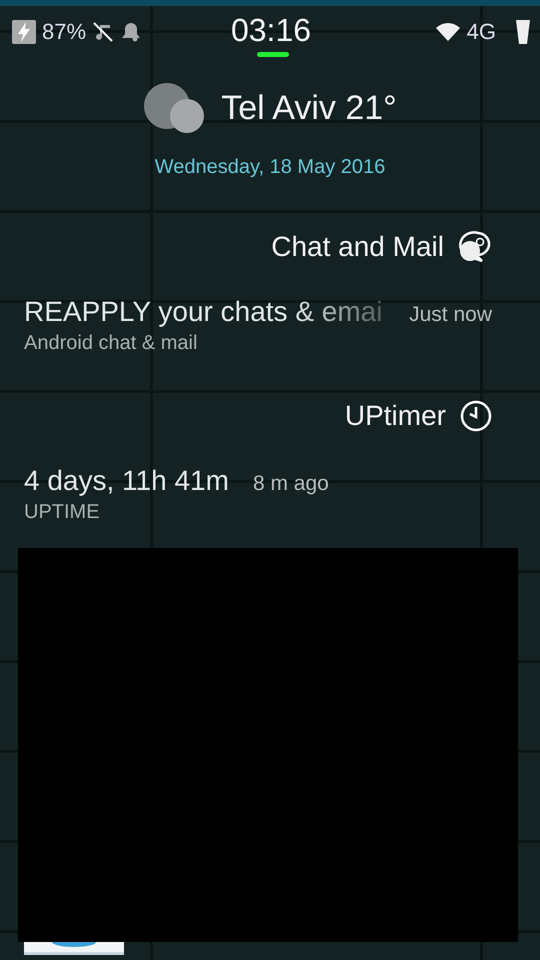  I want to click on chat-bubbles-icon, so click(475, 247).